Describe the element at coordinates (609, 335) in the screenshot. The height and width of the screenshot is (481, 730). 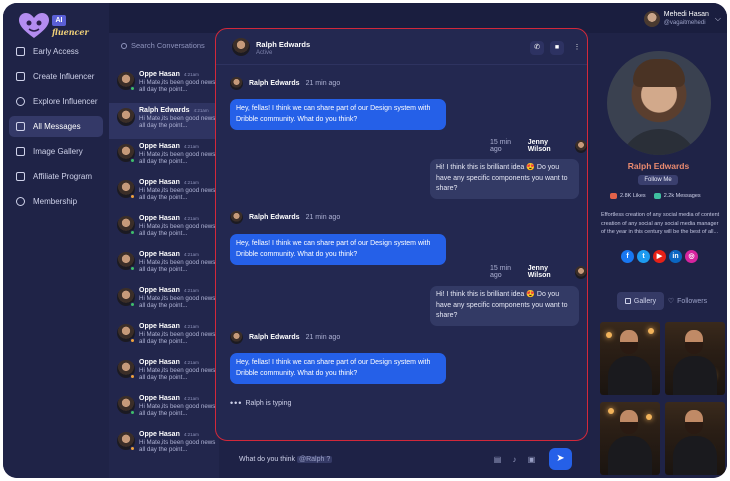
I see `lamp-light` at that location.